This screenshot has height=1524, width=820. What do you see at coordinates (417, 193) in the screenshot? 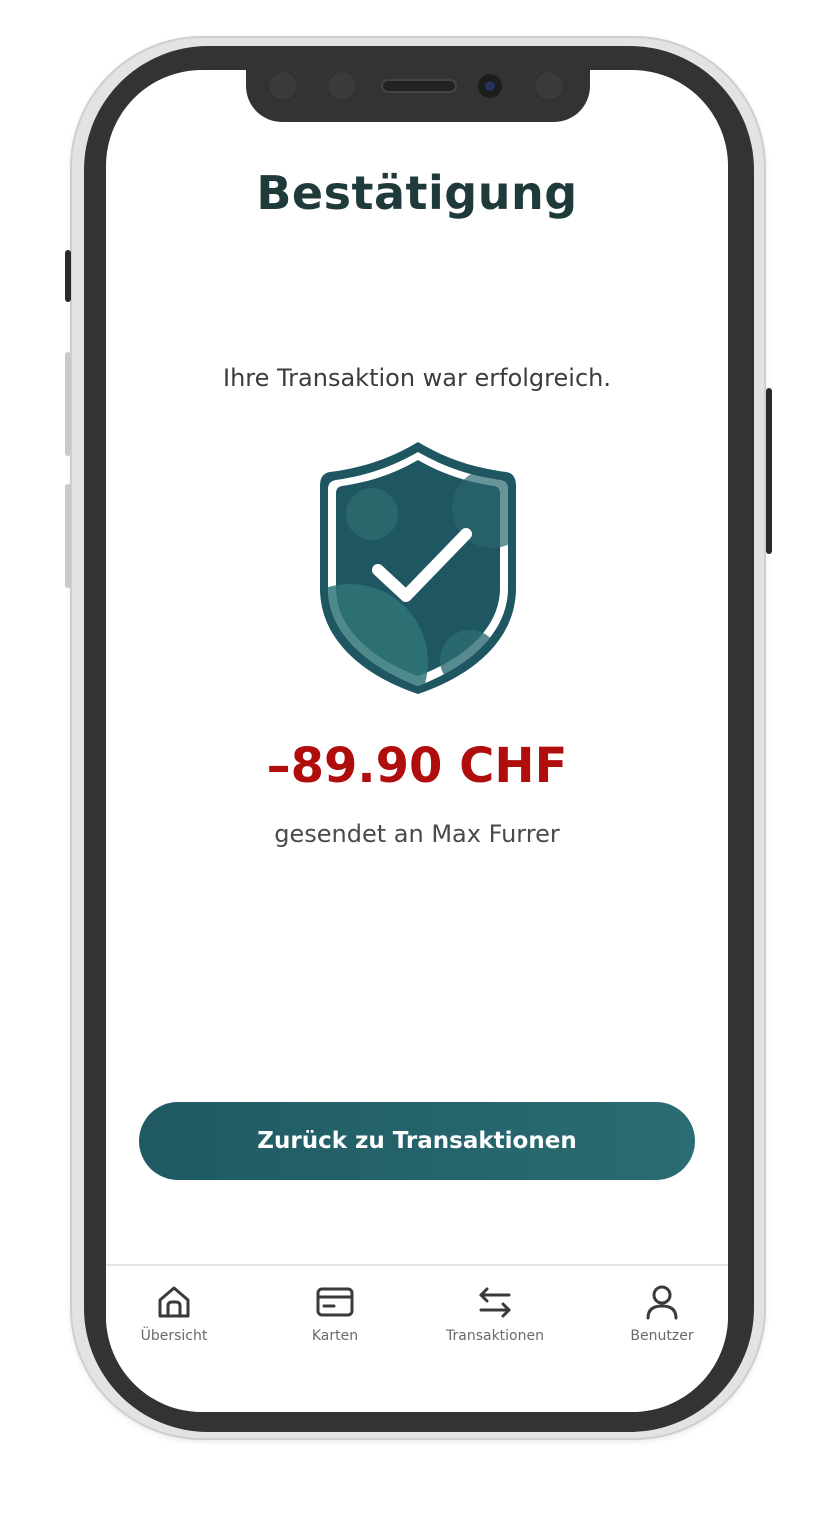
I see `page-title: Bestätigung` at bounding box center [417, 193].